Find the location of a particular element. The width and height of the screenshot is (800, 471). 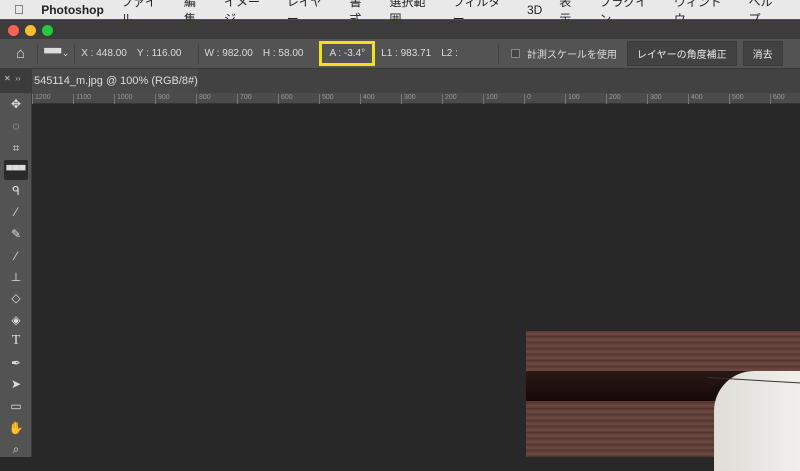

h-value: H : 58.00 is located at coordinates (283, 53).